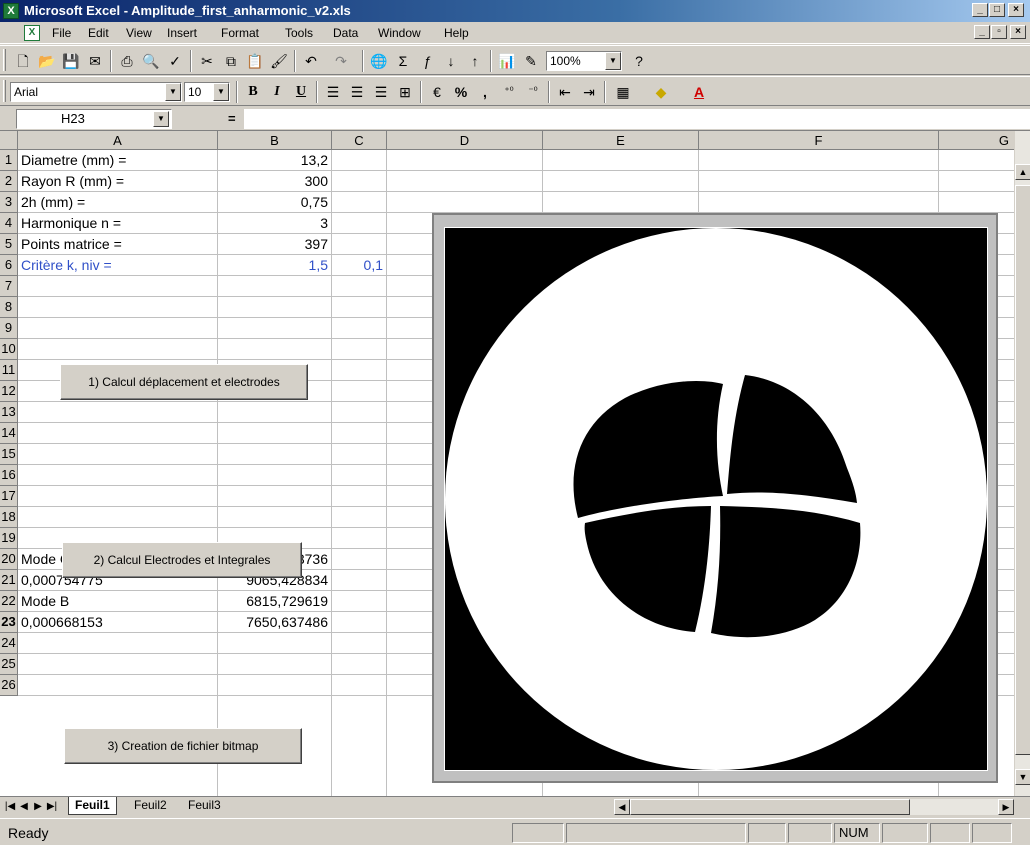 This screenshot has width=1030, height=845. I want to click on cell-a3: 2h (mm) =, so click(118, 202).